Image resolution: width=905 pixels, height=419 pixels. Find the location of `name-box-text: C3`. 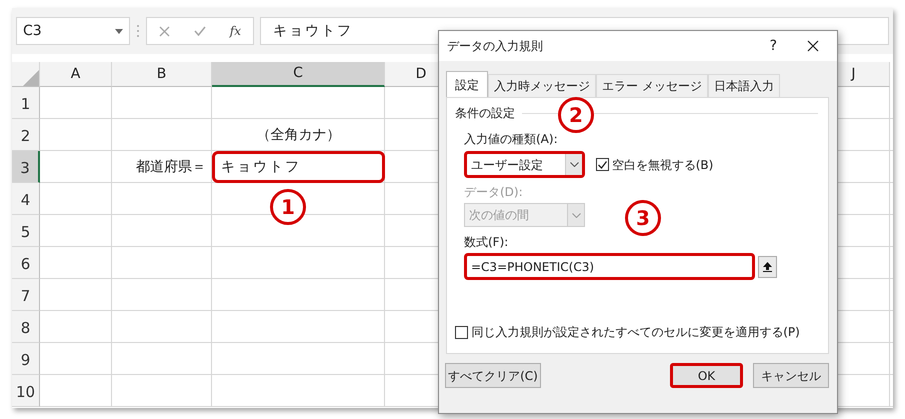

name-box-text: C3 is located at coordinates (32, 31).